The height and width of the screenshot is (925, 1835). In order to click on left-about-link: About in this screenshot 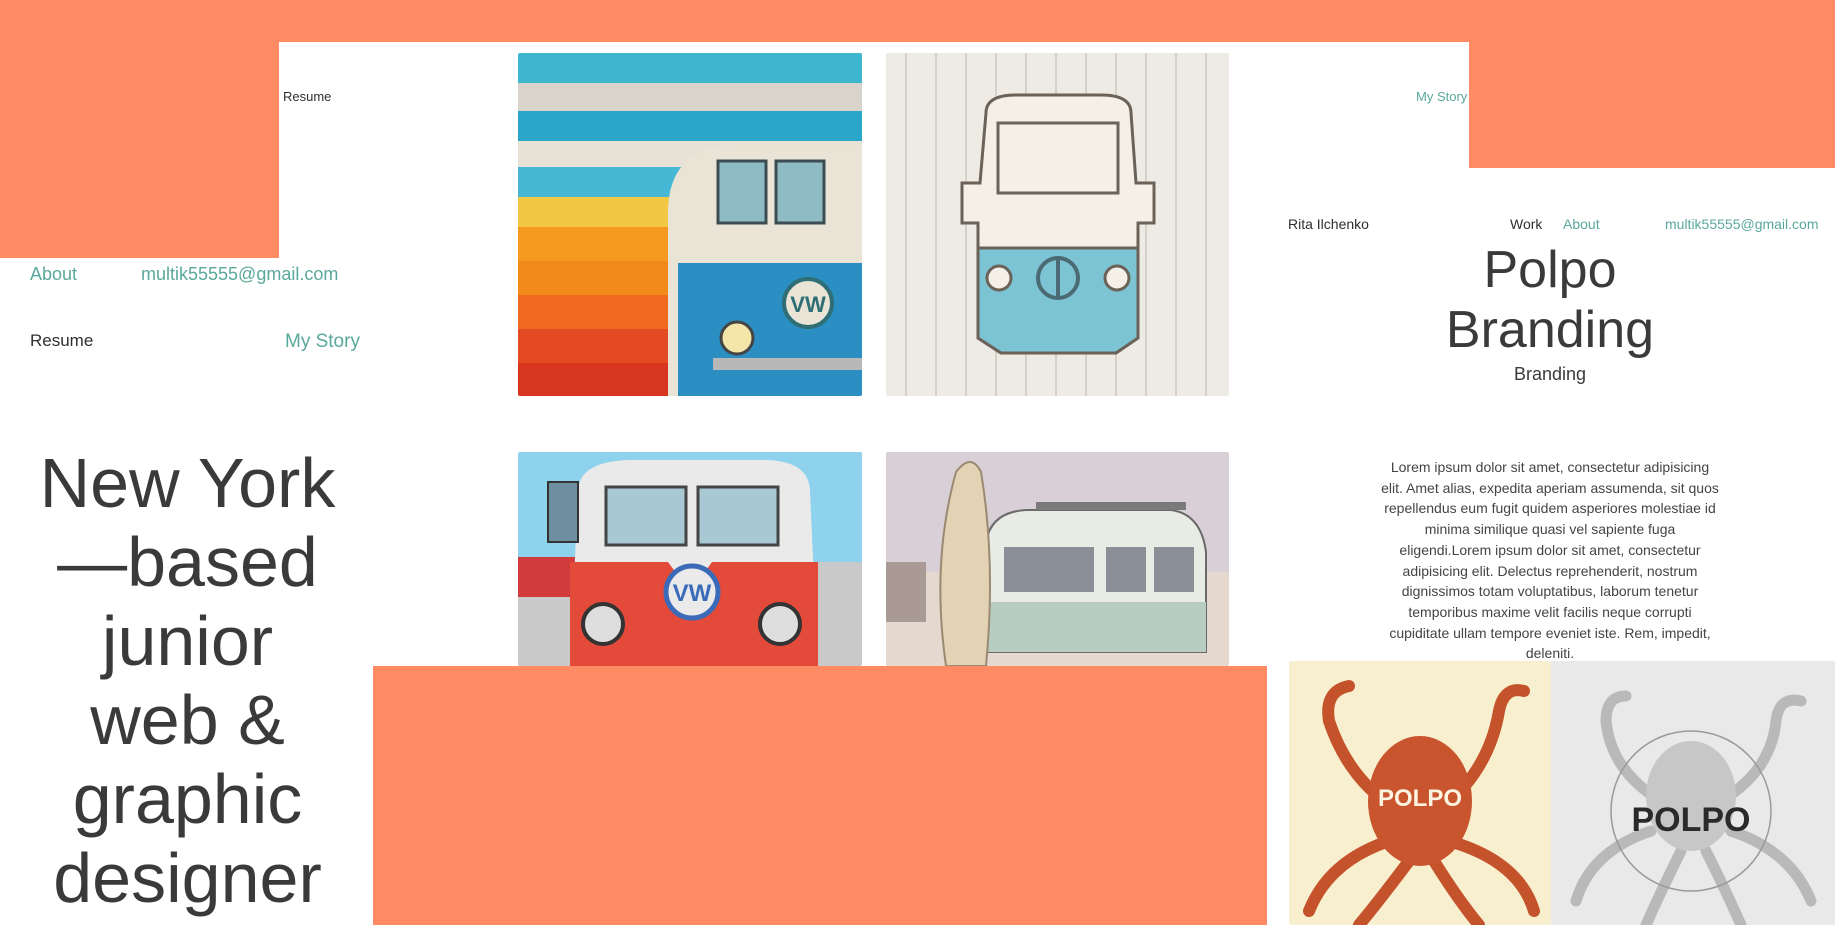, I will do `click(53, 274)`.